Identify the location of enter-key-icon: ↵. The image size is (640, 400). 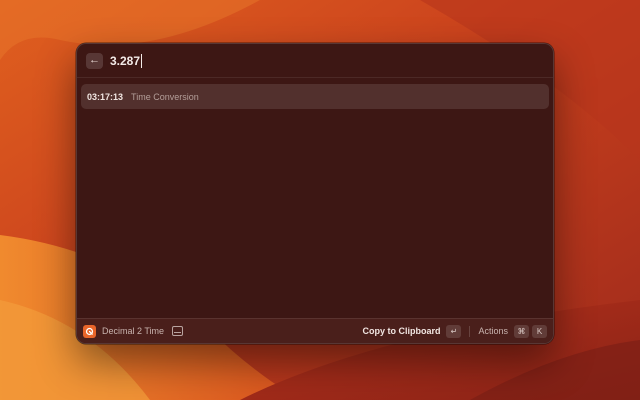
(454, 331).